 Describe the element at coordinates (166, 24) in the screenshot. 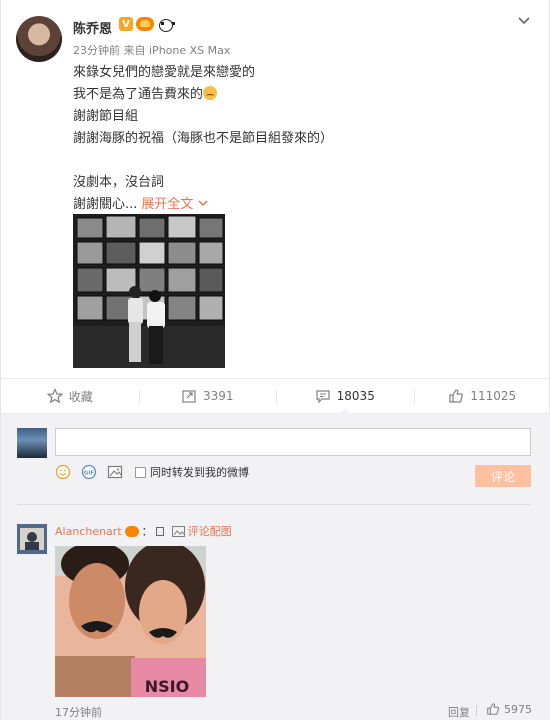

I see `panda-icon` at that location.